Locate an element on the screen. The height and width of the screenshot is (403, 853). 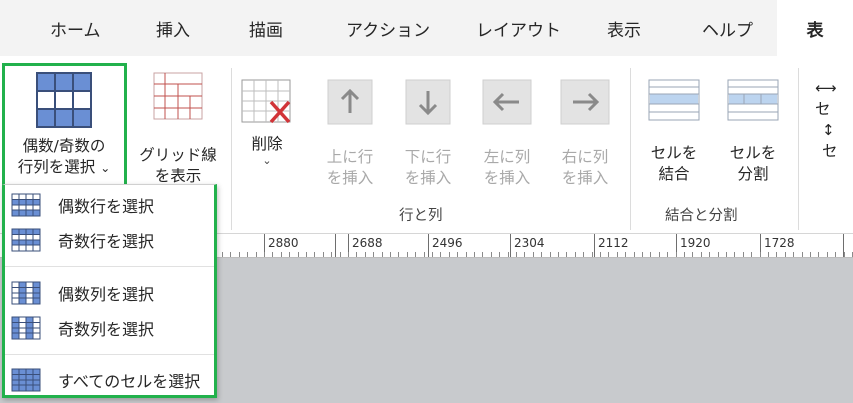
ruler-label: 2304 is located at coordinates (529, 243).